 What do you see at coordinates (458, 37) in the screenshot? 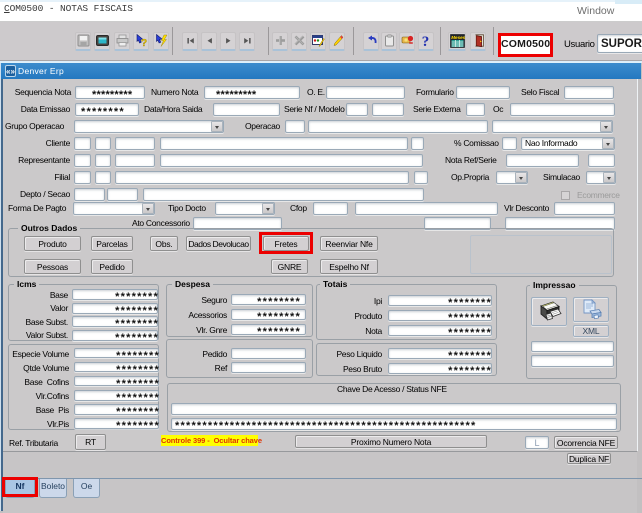
I see `svg-text: Meses` at bounding box center [458, 37].